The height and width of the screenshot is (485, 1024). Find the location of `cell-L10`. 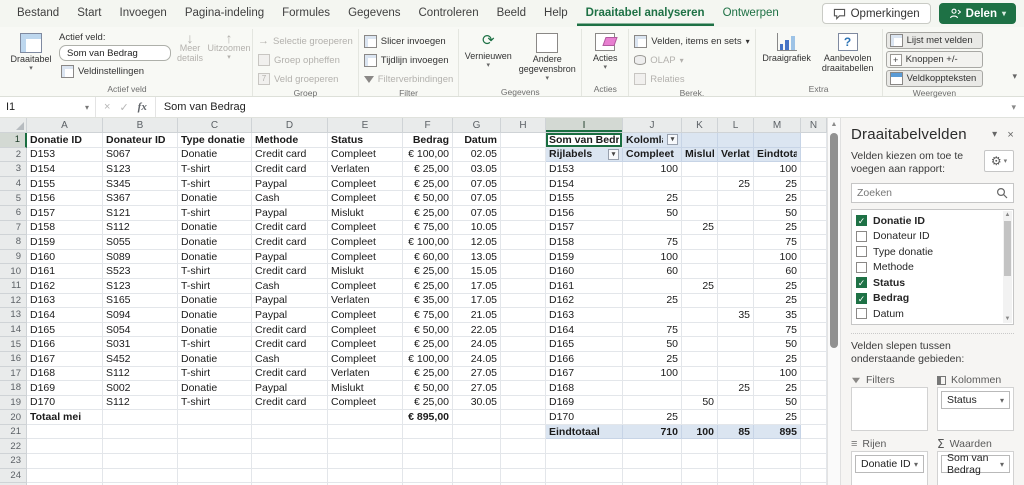

cell-L10 is located at coordinates (736, 271).